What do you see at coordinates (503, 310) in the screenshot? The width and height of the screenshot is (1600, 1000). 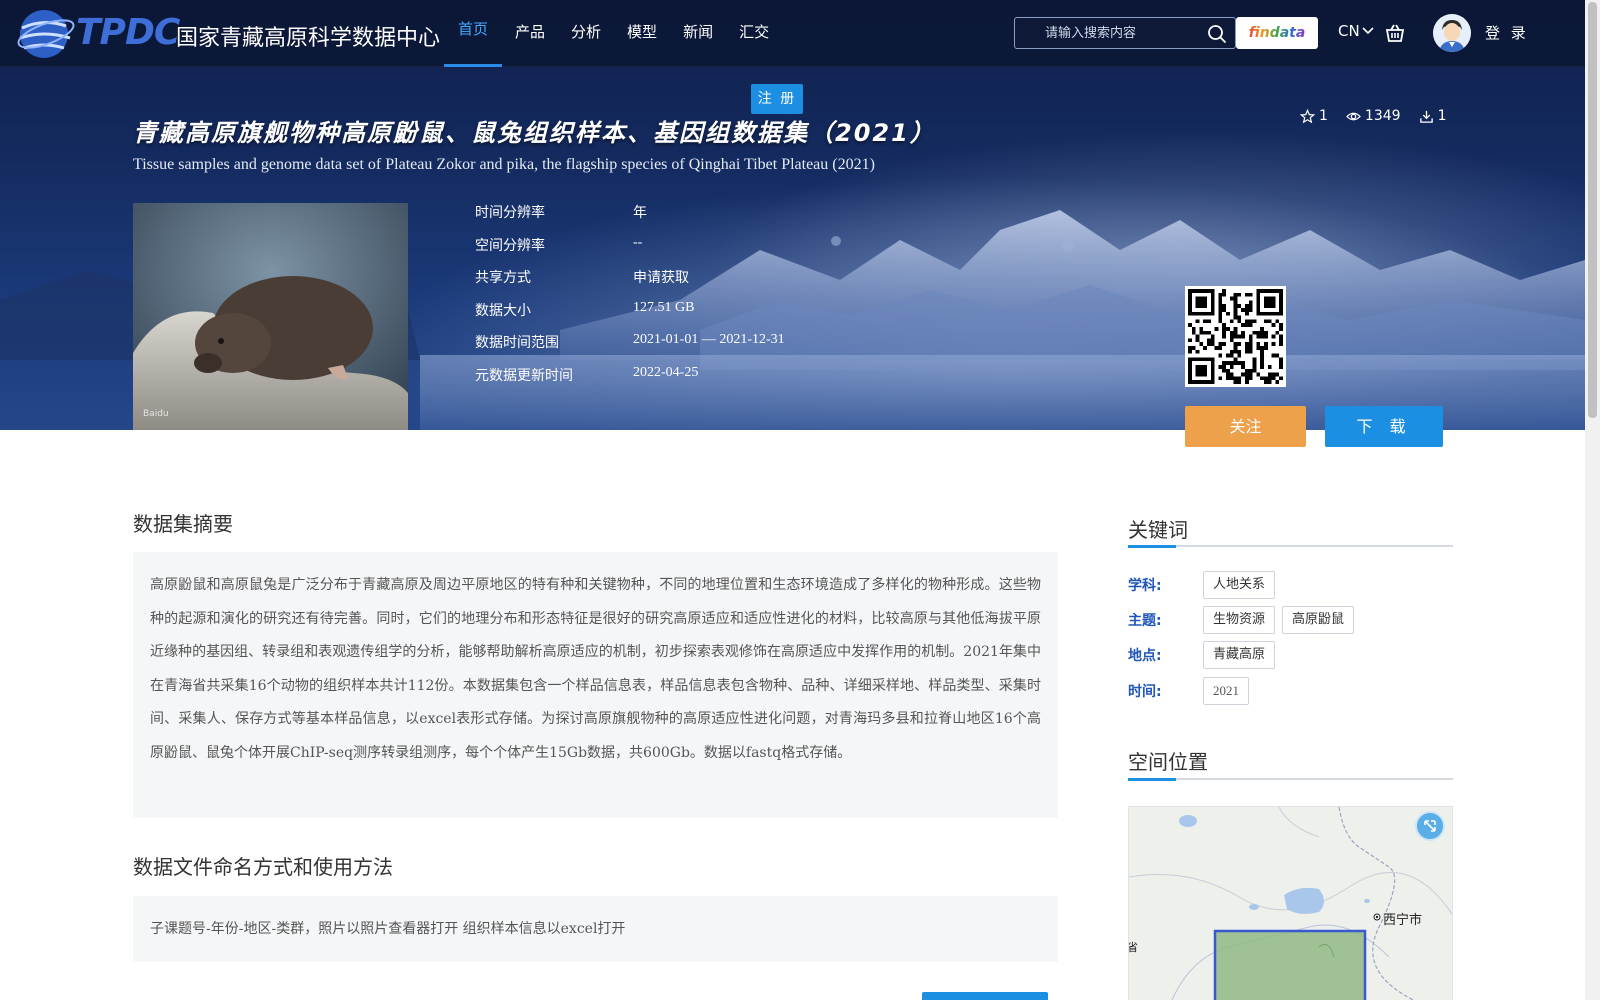 I see `meta-label: 数据大小` at bounding box center [503, 310].